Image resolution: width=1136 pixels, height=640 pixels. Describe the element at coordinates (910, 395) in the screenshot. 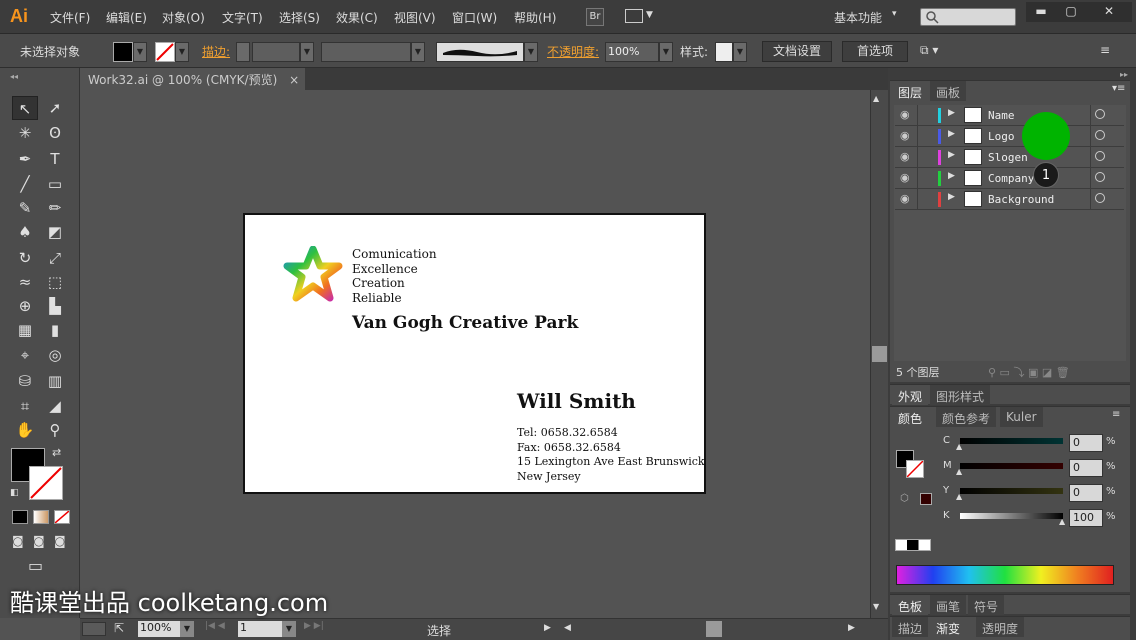

I see `tab-appearance: 外观` at that location.